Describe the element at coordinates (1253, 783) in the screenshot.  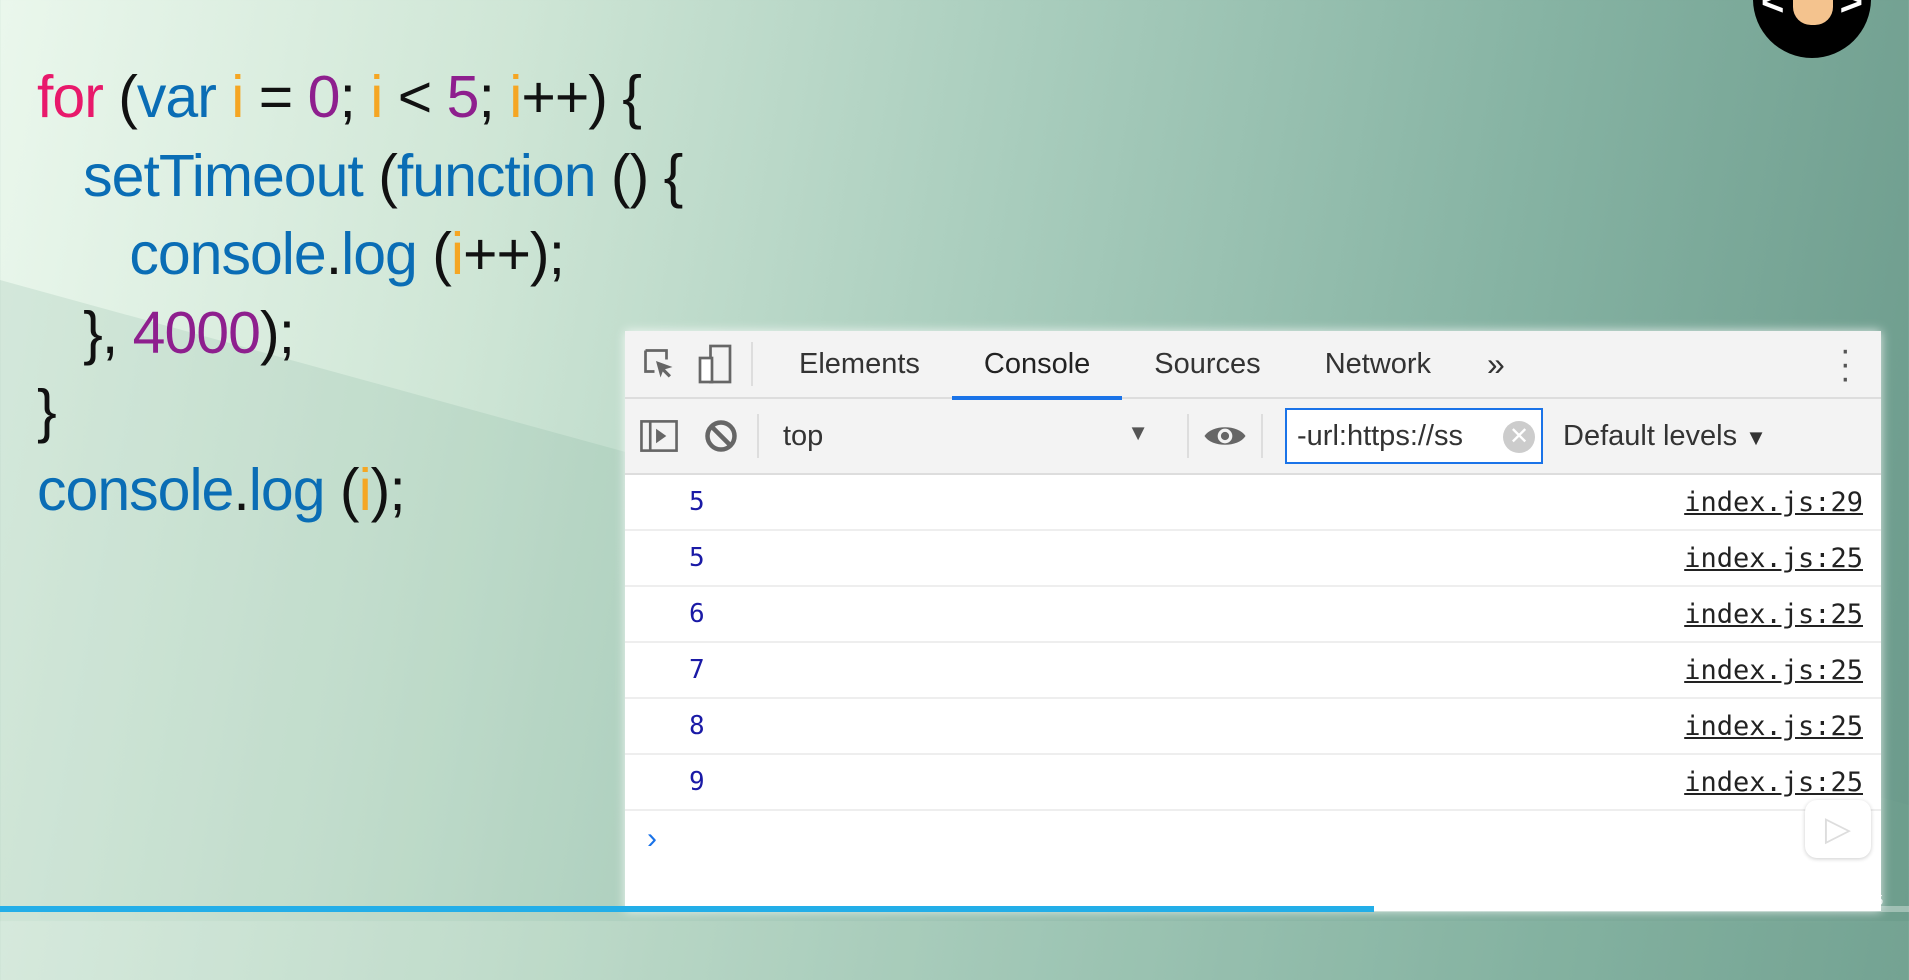
I see `console-row: 9 index.js:25` at that location.